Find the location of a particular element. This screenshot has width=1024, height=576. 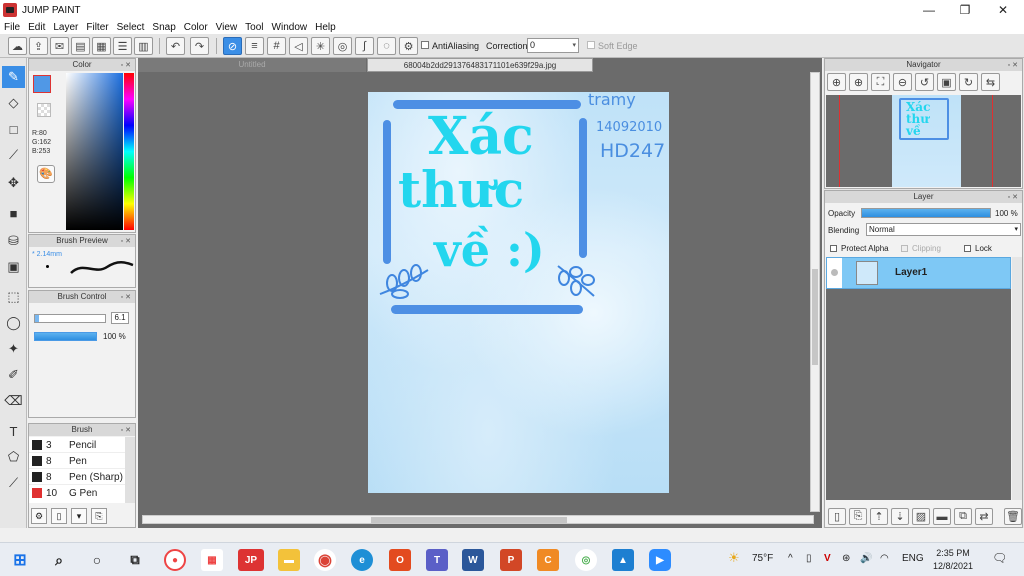

duplicate-layer-icon: ⎘ is located at coordinates (858, 516).